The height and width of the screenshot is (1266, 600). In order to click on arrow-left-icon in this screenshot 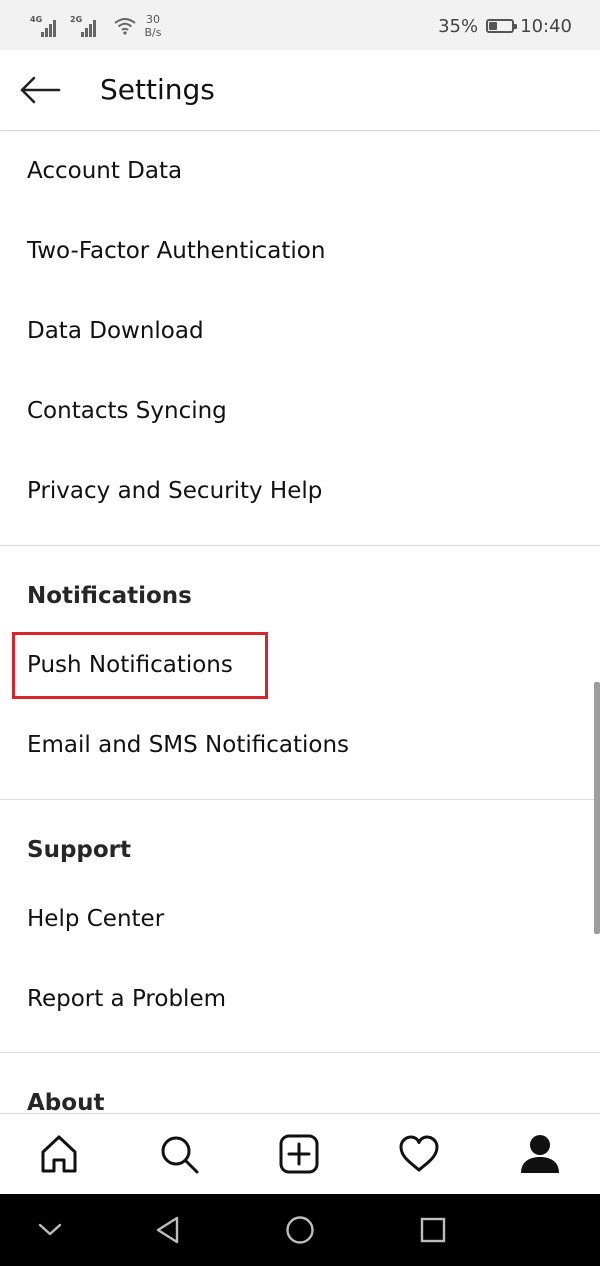, I will do `click(40, 90)`.